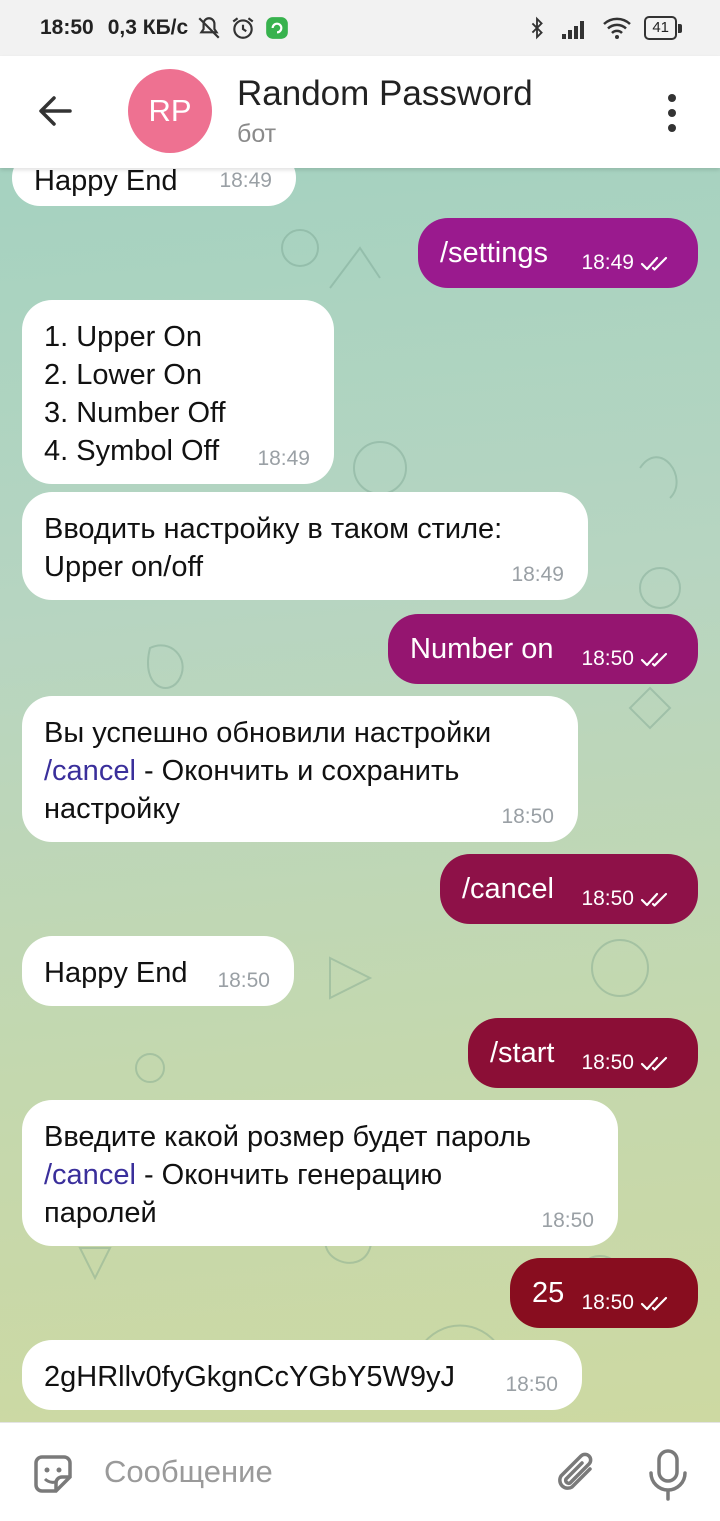  What do you see at coordinates (314, 1472) in the screenshot?
I see `message-input` at bounding box center [314, 1472].